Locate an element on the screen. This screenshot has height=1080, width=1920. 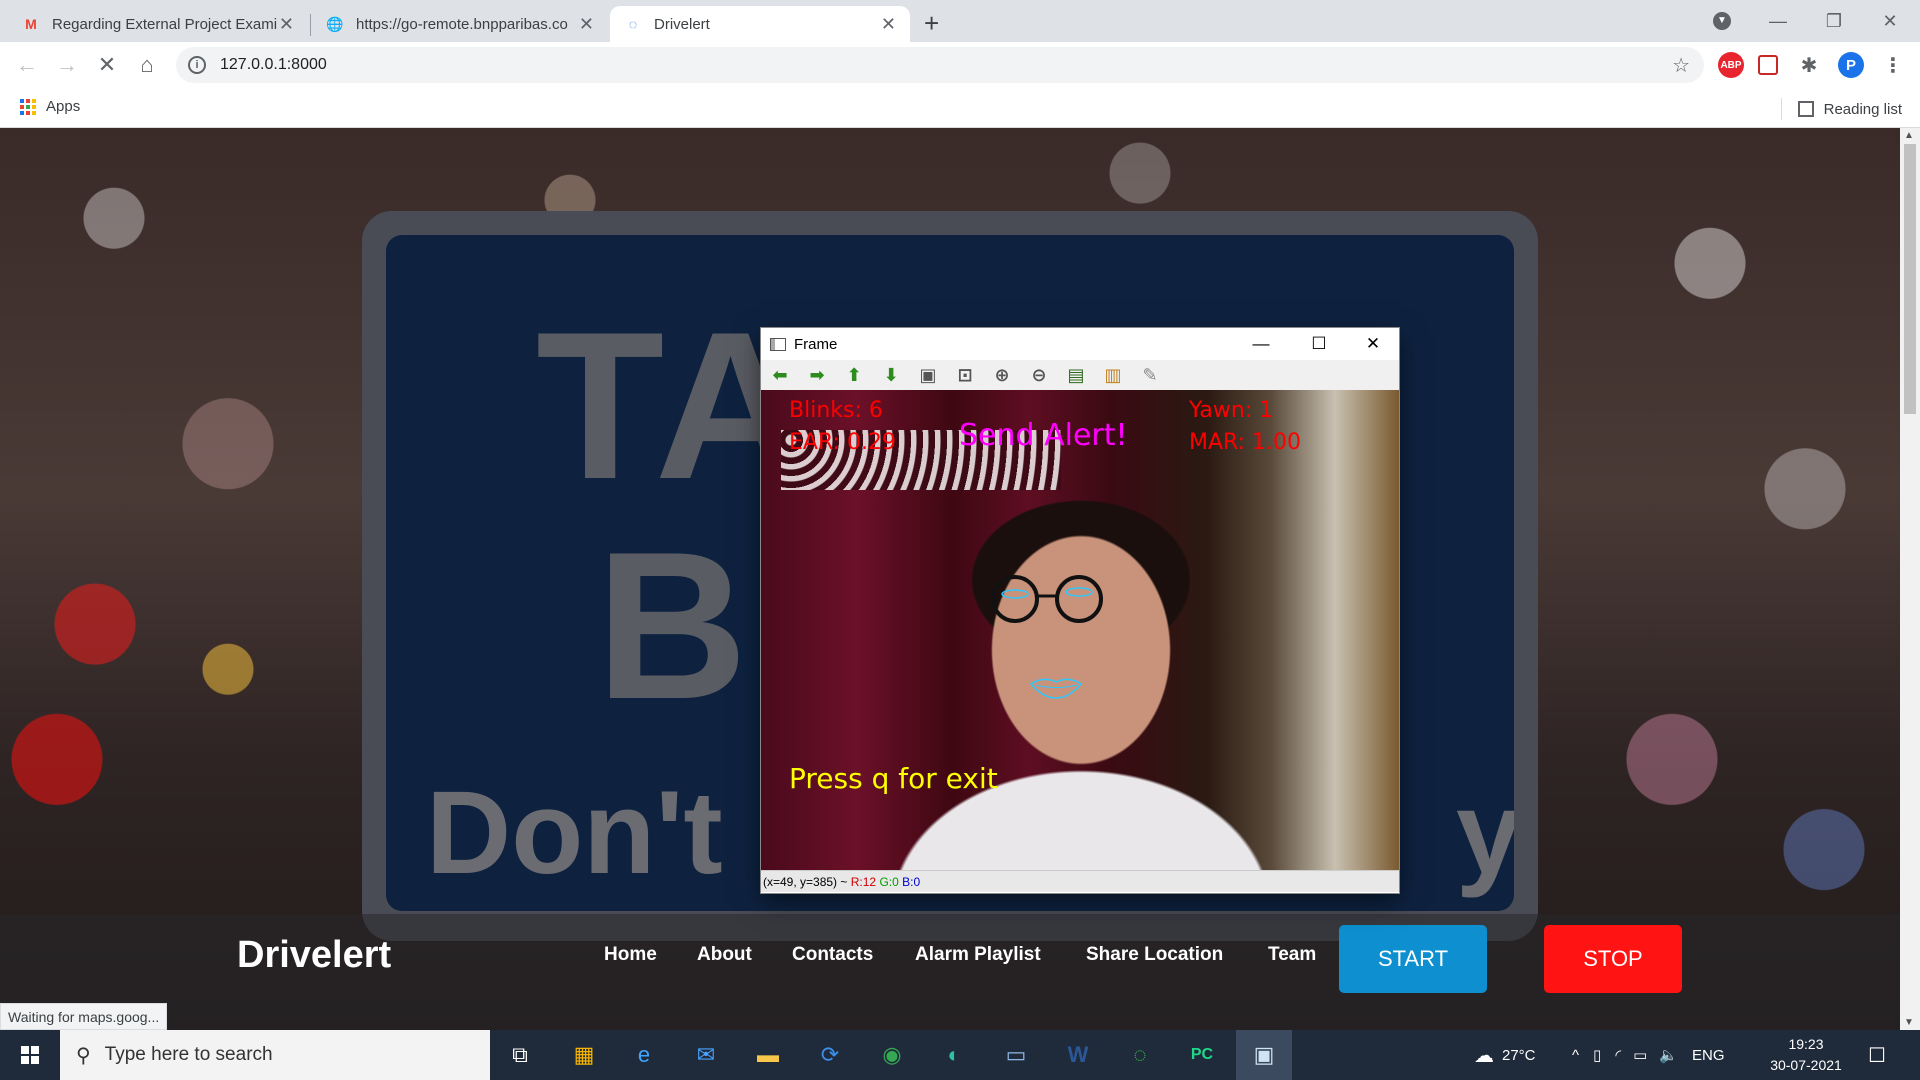
save-icon: ▤ is located at coordinates (1076, 375).